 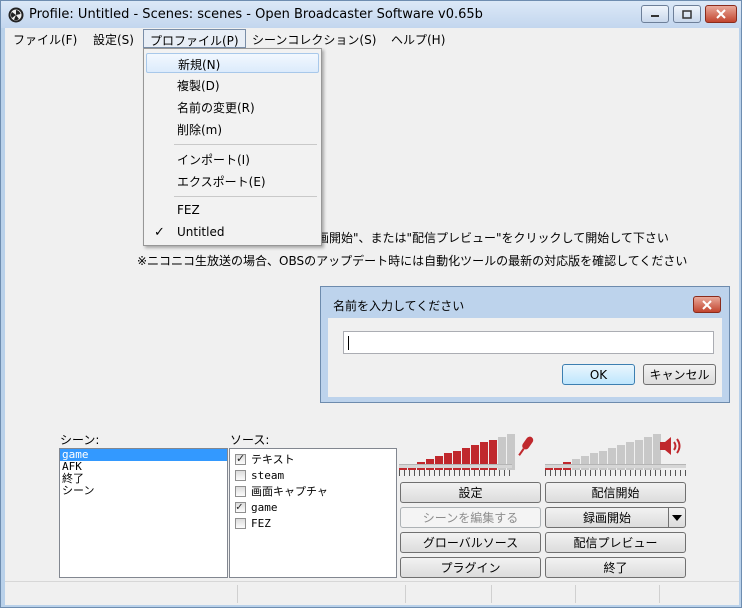 What do you see at coordinates (159, 232) in the screenshot?
I see `checkmark-icon: ✓` at bounding box center [159, 232].